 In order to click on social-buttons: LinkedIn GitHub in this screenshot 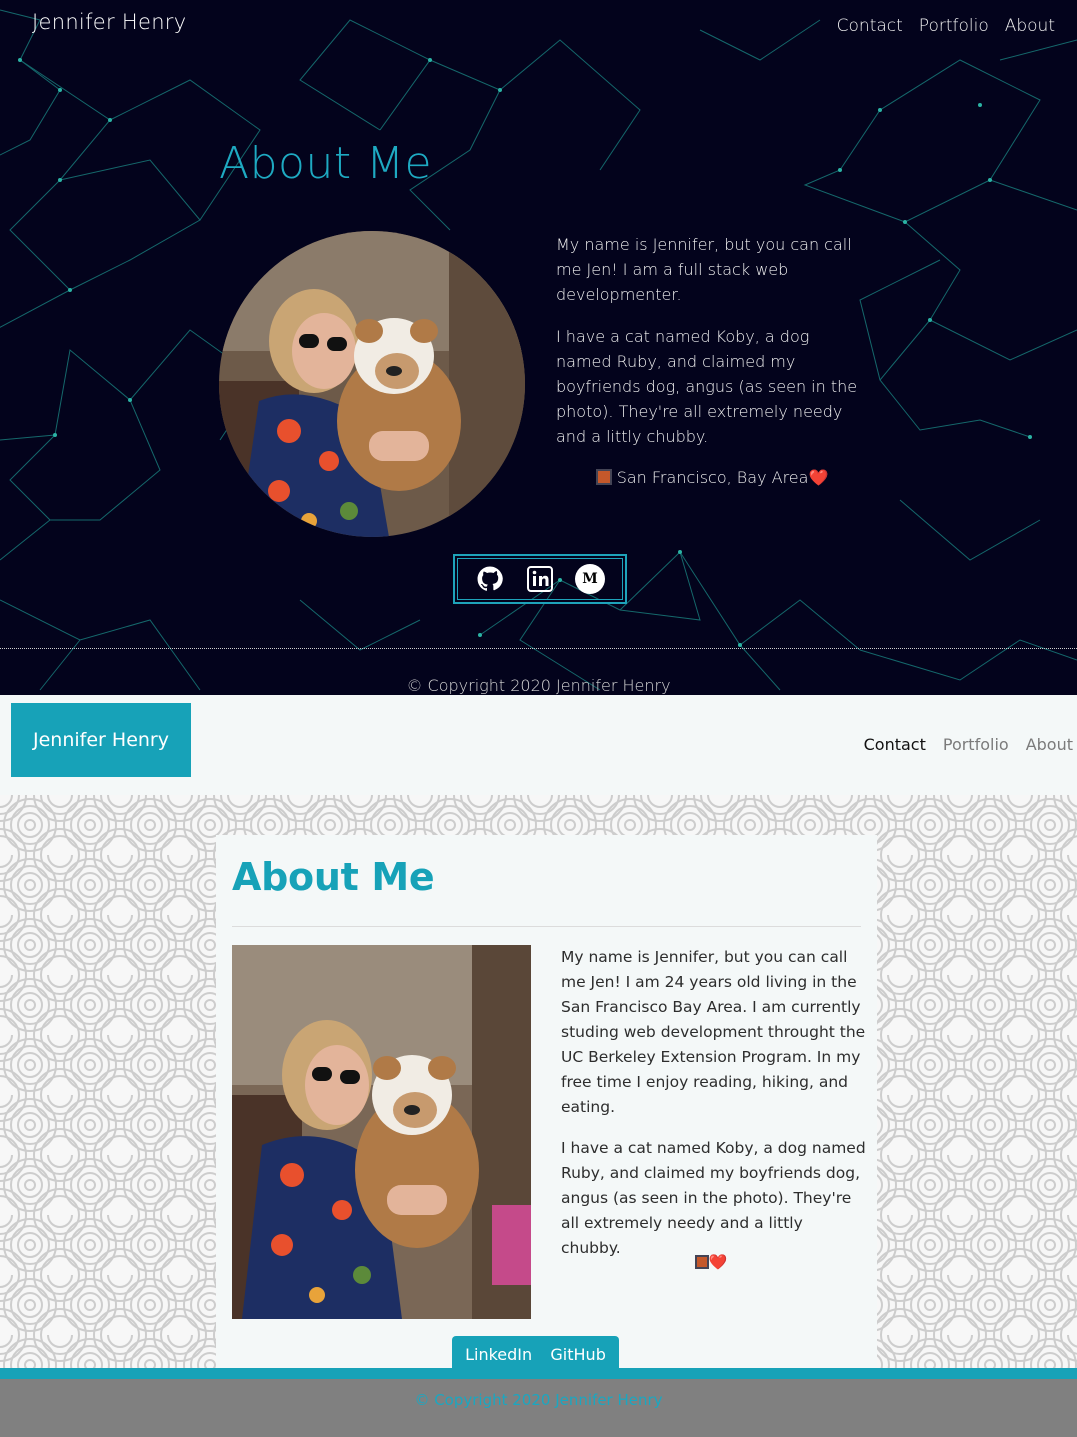, I will do `click(535, 1354)`.